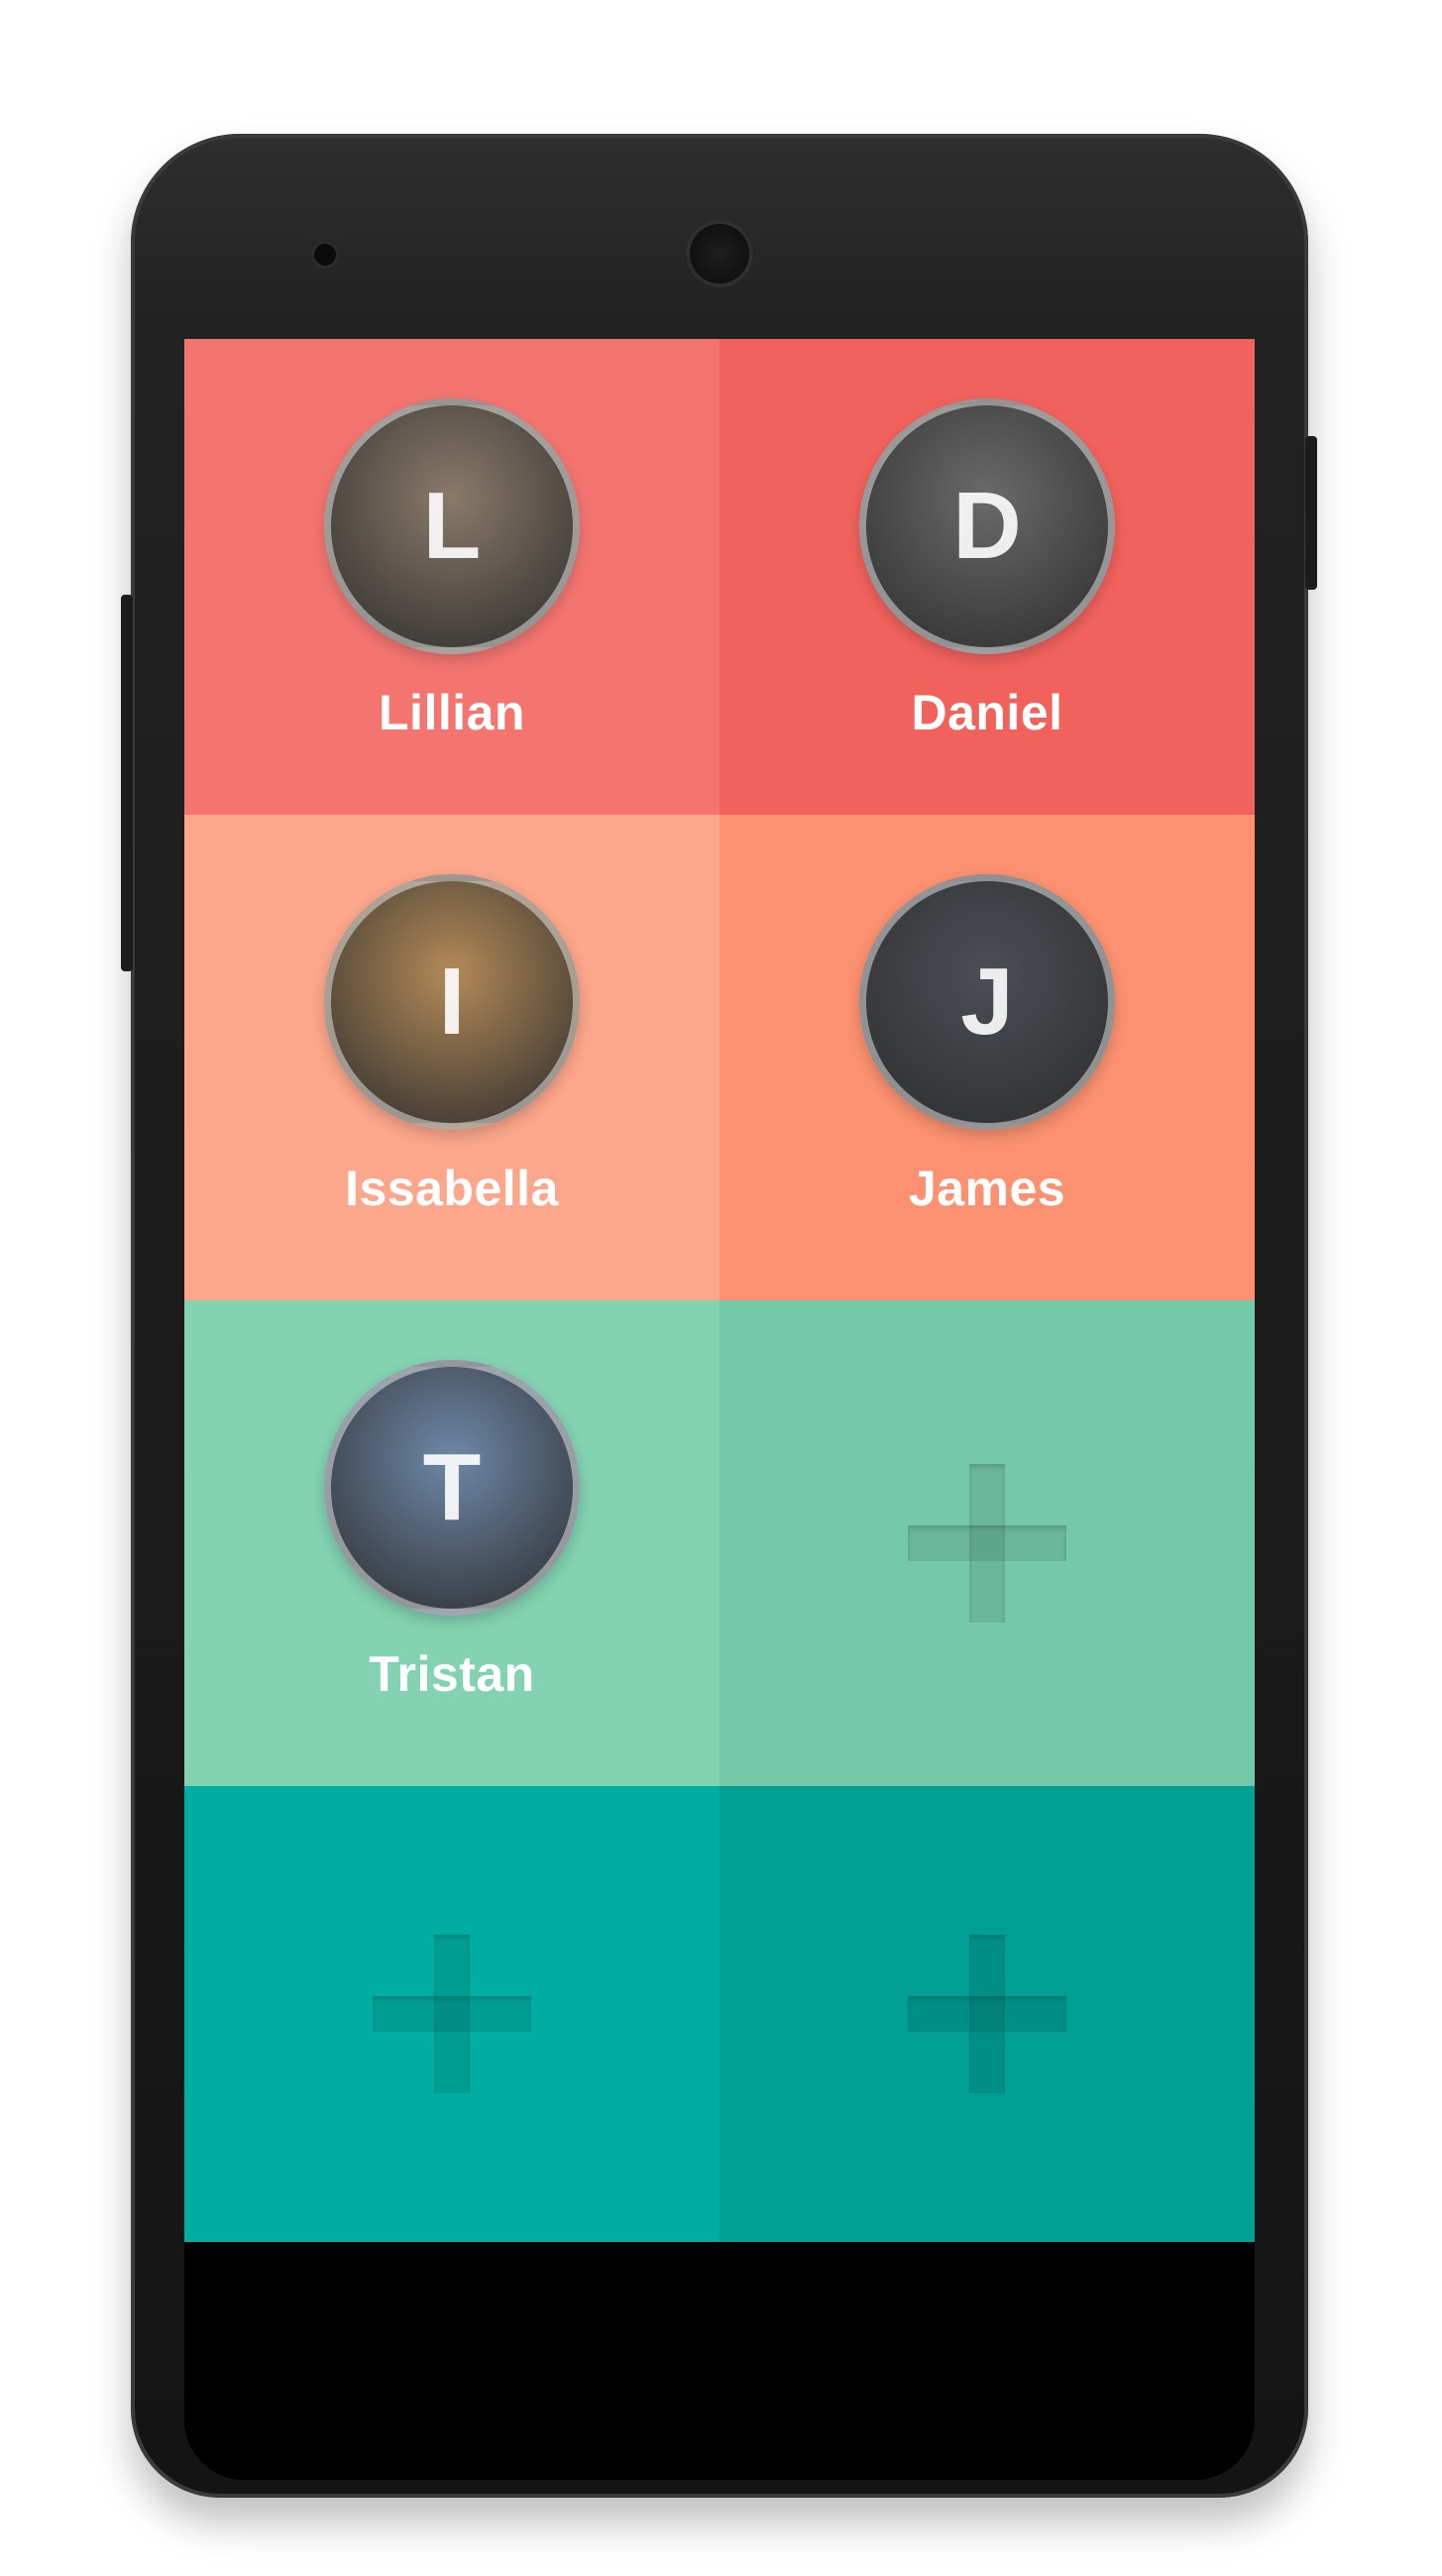 This screenshot has width=1442, height=2576. I want to click on avatar: I, so click(452, 1002).